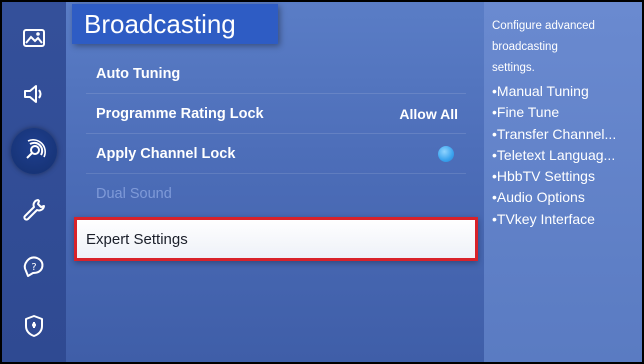 The height and width of the screenshot is (364, 644). What do you see at coordinates (276, 239) in the screenshot?
I see `menu-item-expert-settings: Expert Settings` at bounding box center [276, 239].